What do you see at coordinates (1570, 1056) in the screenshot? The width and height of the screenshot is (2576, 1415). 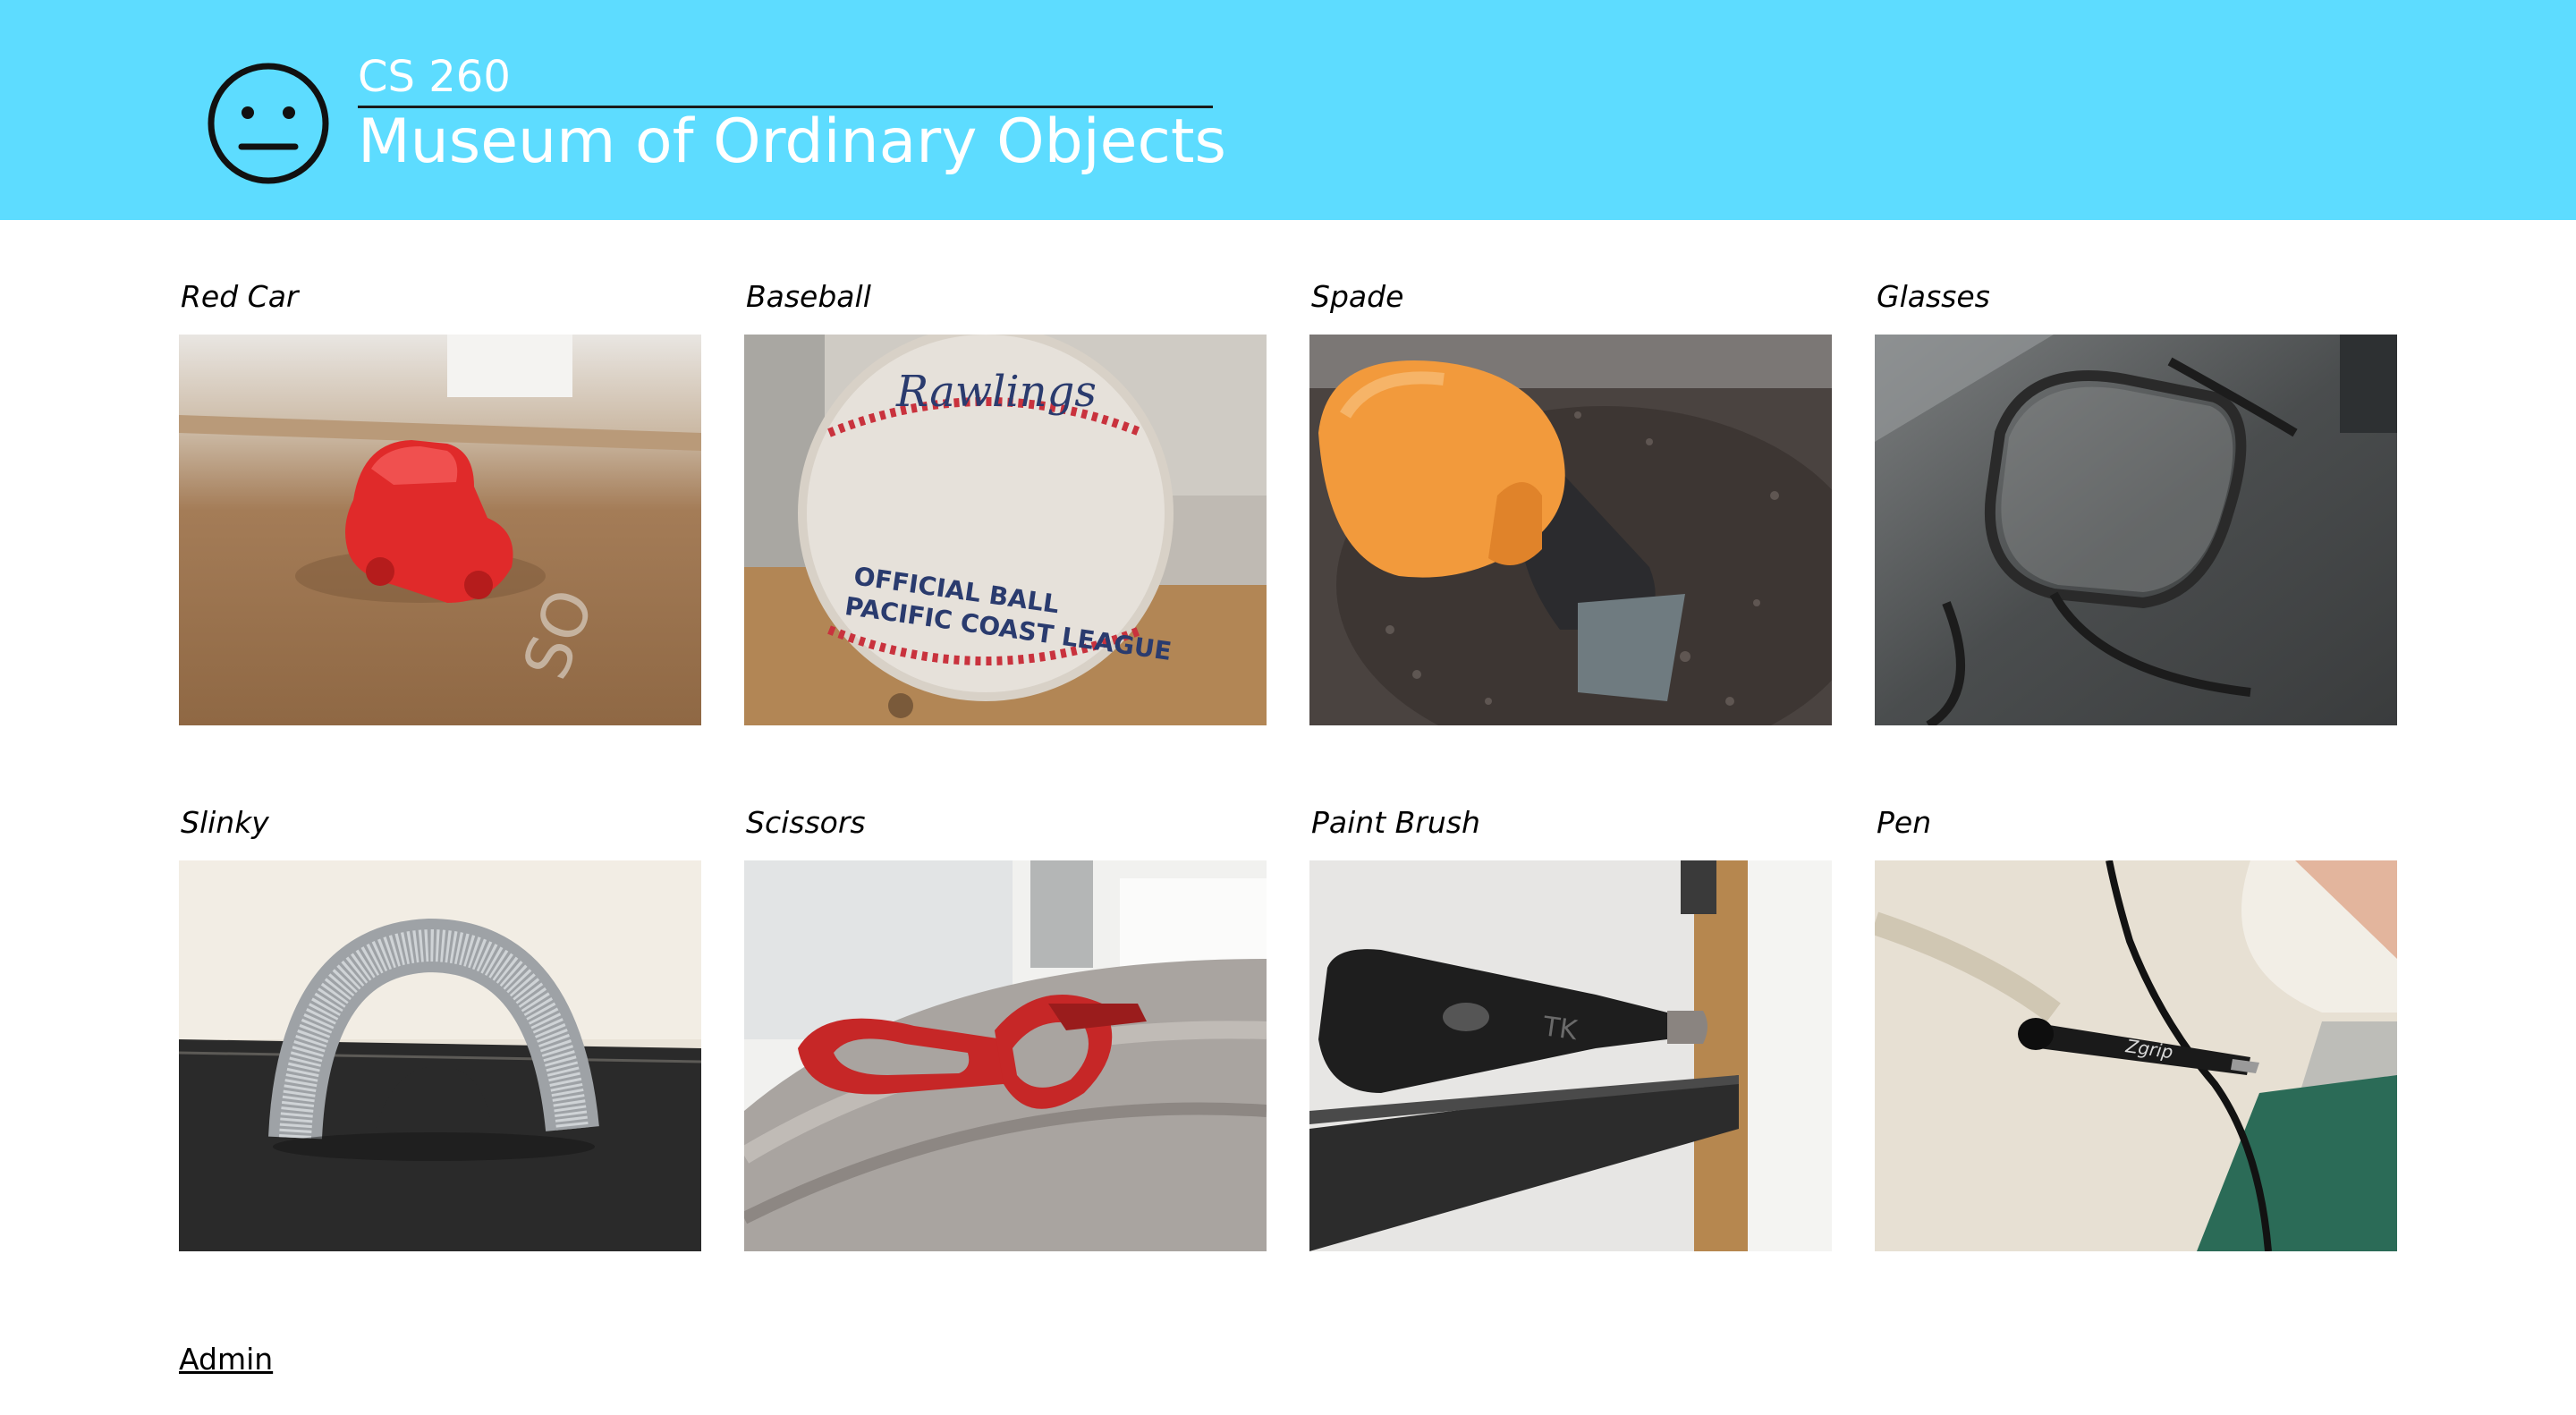 I see `paint-brush-photo: TK` at bounding box center [1570, 1056].